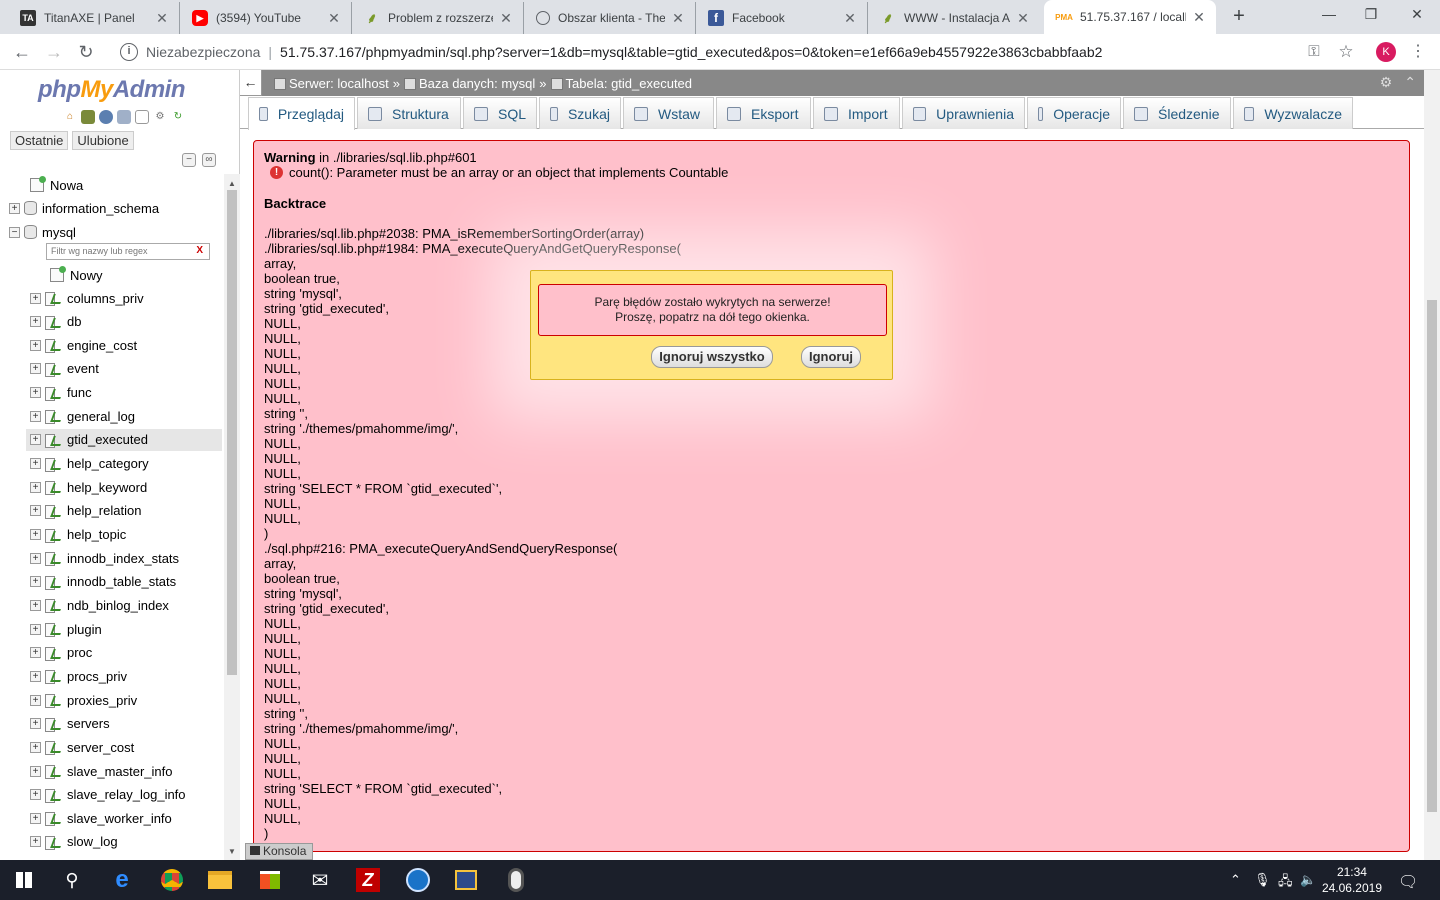 The height and width of the screenshot is (900, 1440). What do you see at coordinates (84, 208) in the screenshot?
I see `tree-item-db: + information_schema` at bounding box center [84, 208].